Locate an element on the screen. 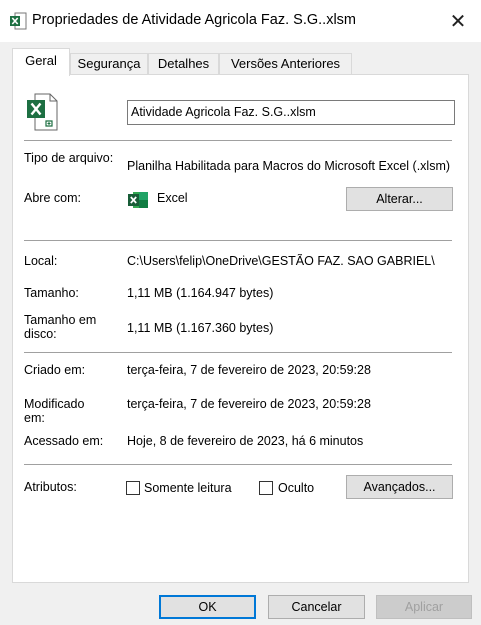 This screenshot has width=481, height=625. modified-label: Modificado em: is located at coordinates (54, 411).